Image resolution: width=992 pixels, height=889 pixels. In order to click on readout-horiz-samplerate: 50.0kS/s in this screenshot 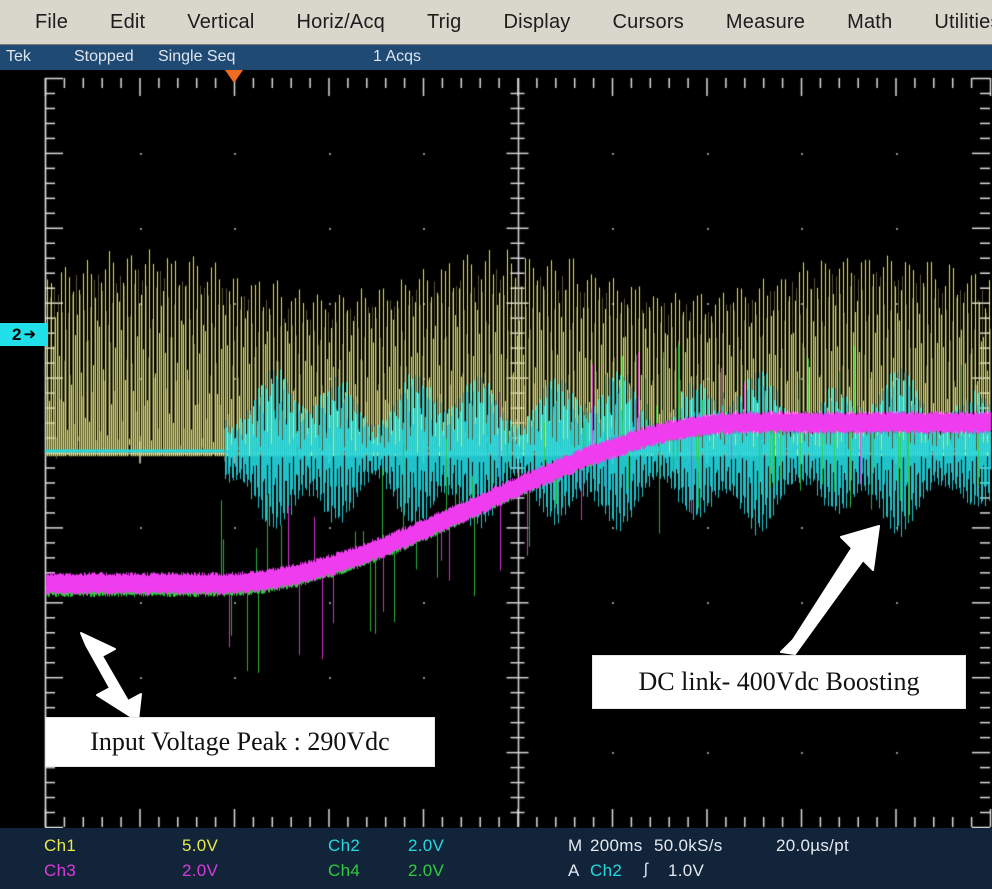, I will do `click(688, 845)`.